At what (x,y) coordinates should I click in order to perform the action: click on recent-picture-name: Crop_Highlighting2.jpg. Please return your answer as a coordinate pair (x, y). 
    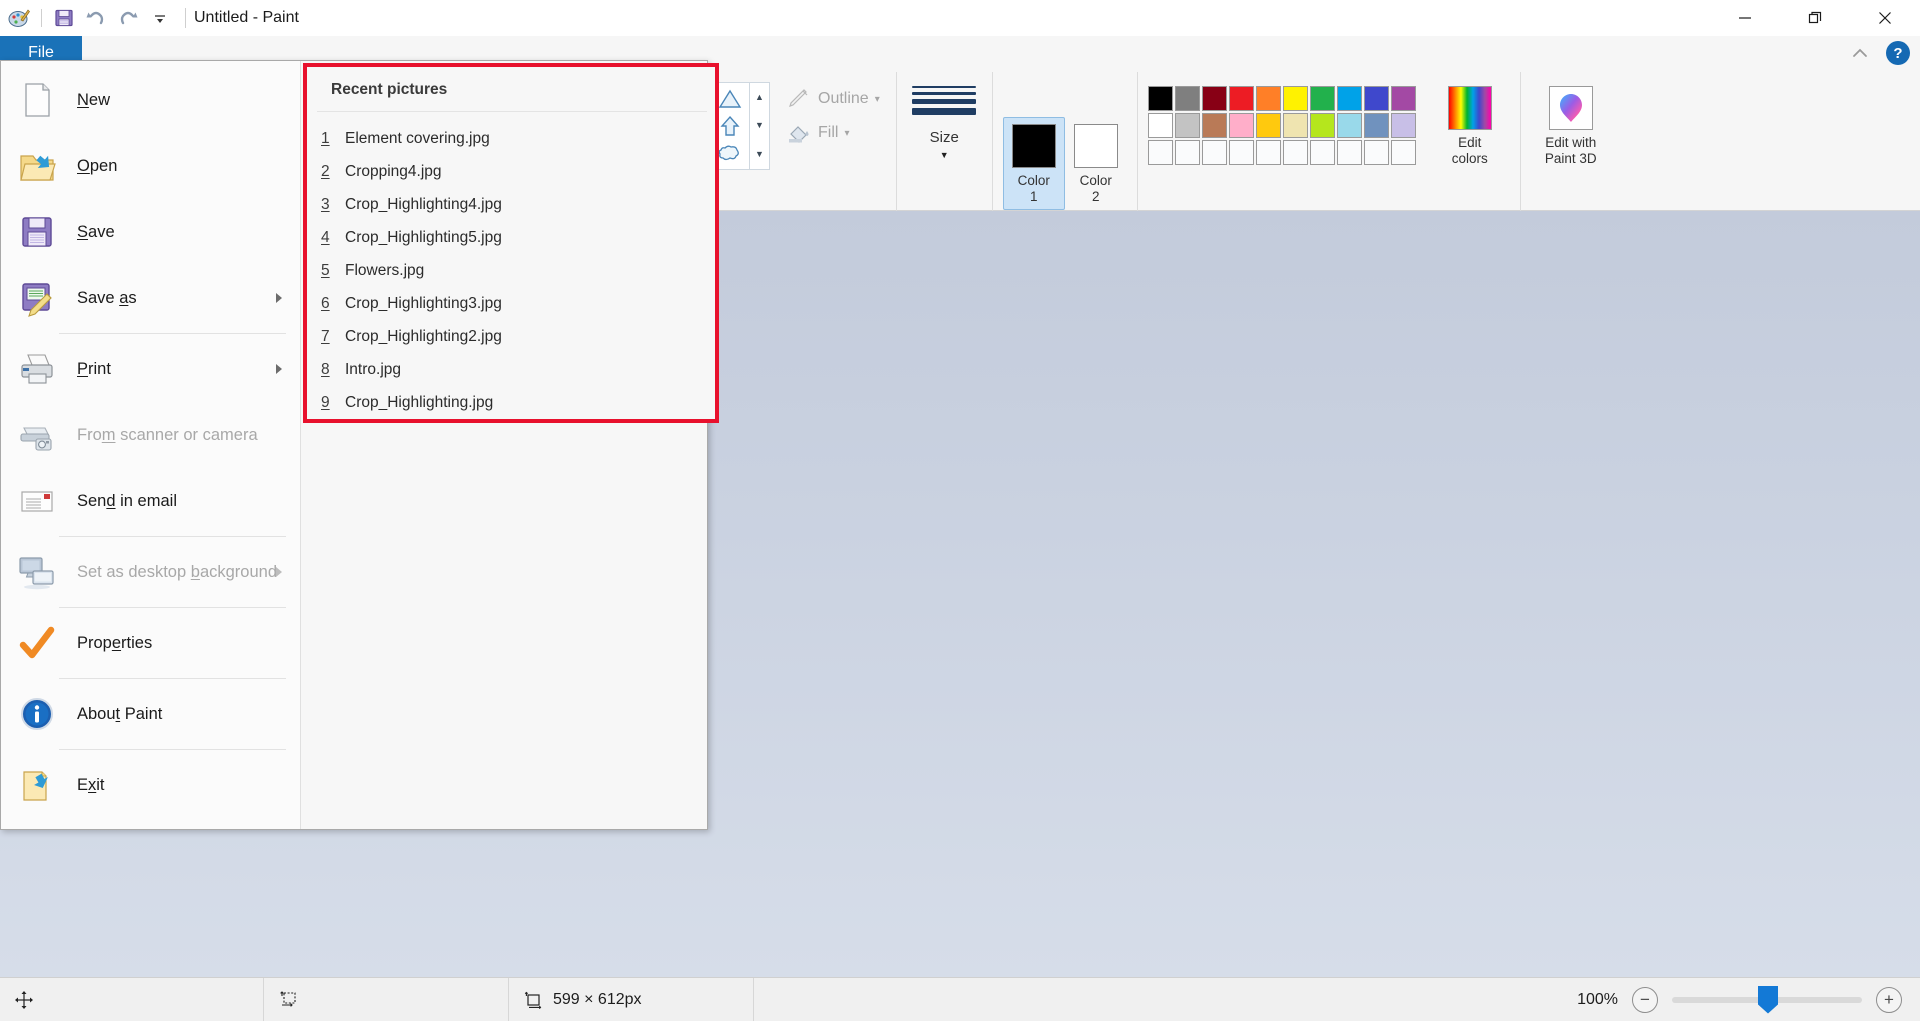
    Looking at the image, I should click on (423, 336).